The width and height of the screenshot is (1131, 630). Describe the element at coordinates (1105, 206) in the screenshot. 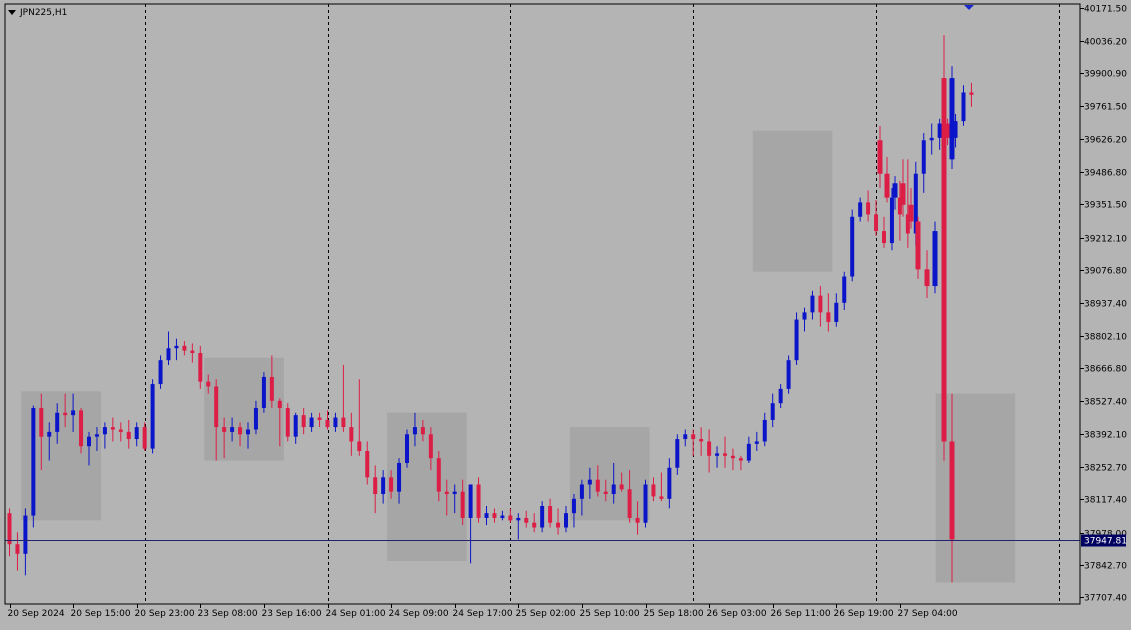

I see `y-tick-label: 39351.50` at that location.